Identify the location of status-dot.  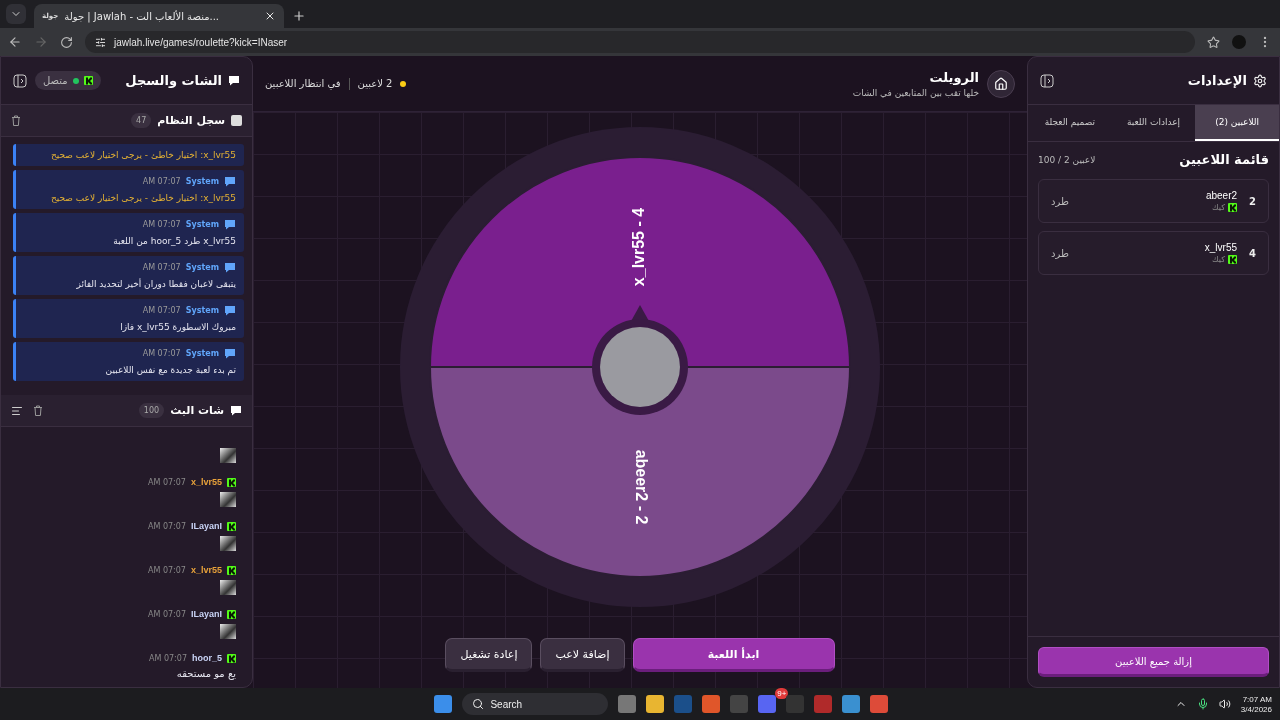
(403, 83).